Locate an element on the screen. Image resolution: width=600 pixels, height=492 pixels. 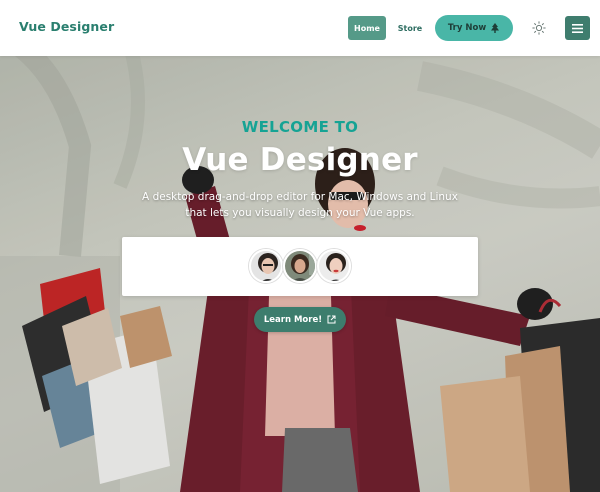
theme-toggle-button is located at coordinates (539, 28).